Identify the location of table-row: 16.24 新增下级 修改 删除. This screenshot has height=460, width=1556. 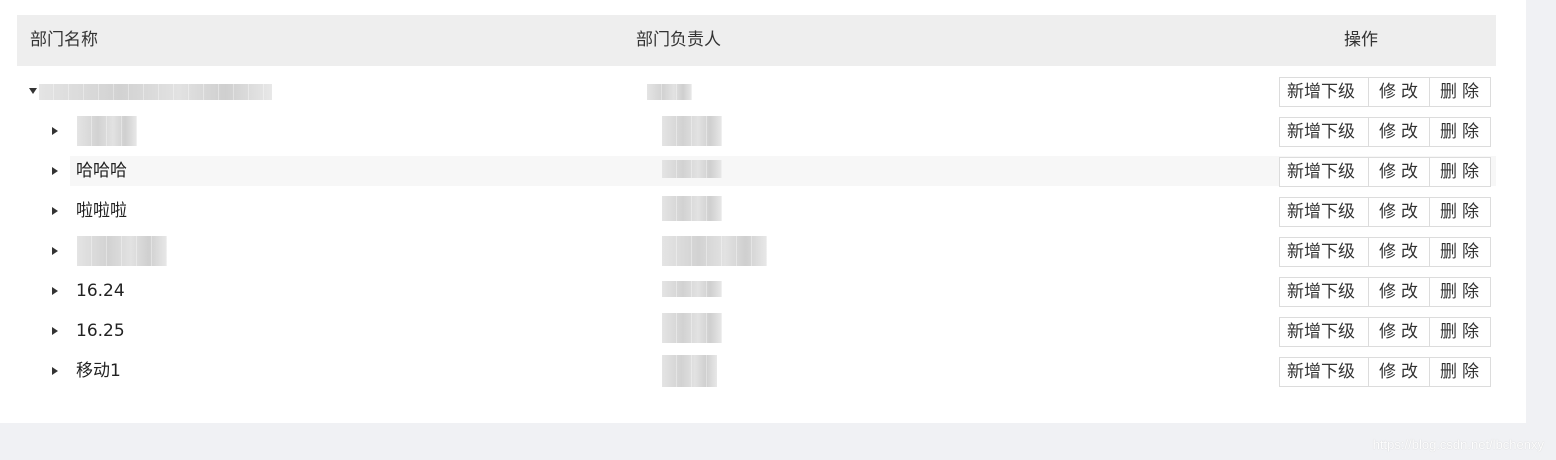
(756, 291).